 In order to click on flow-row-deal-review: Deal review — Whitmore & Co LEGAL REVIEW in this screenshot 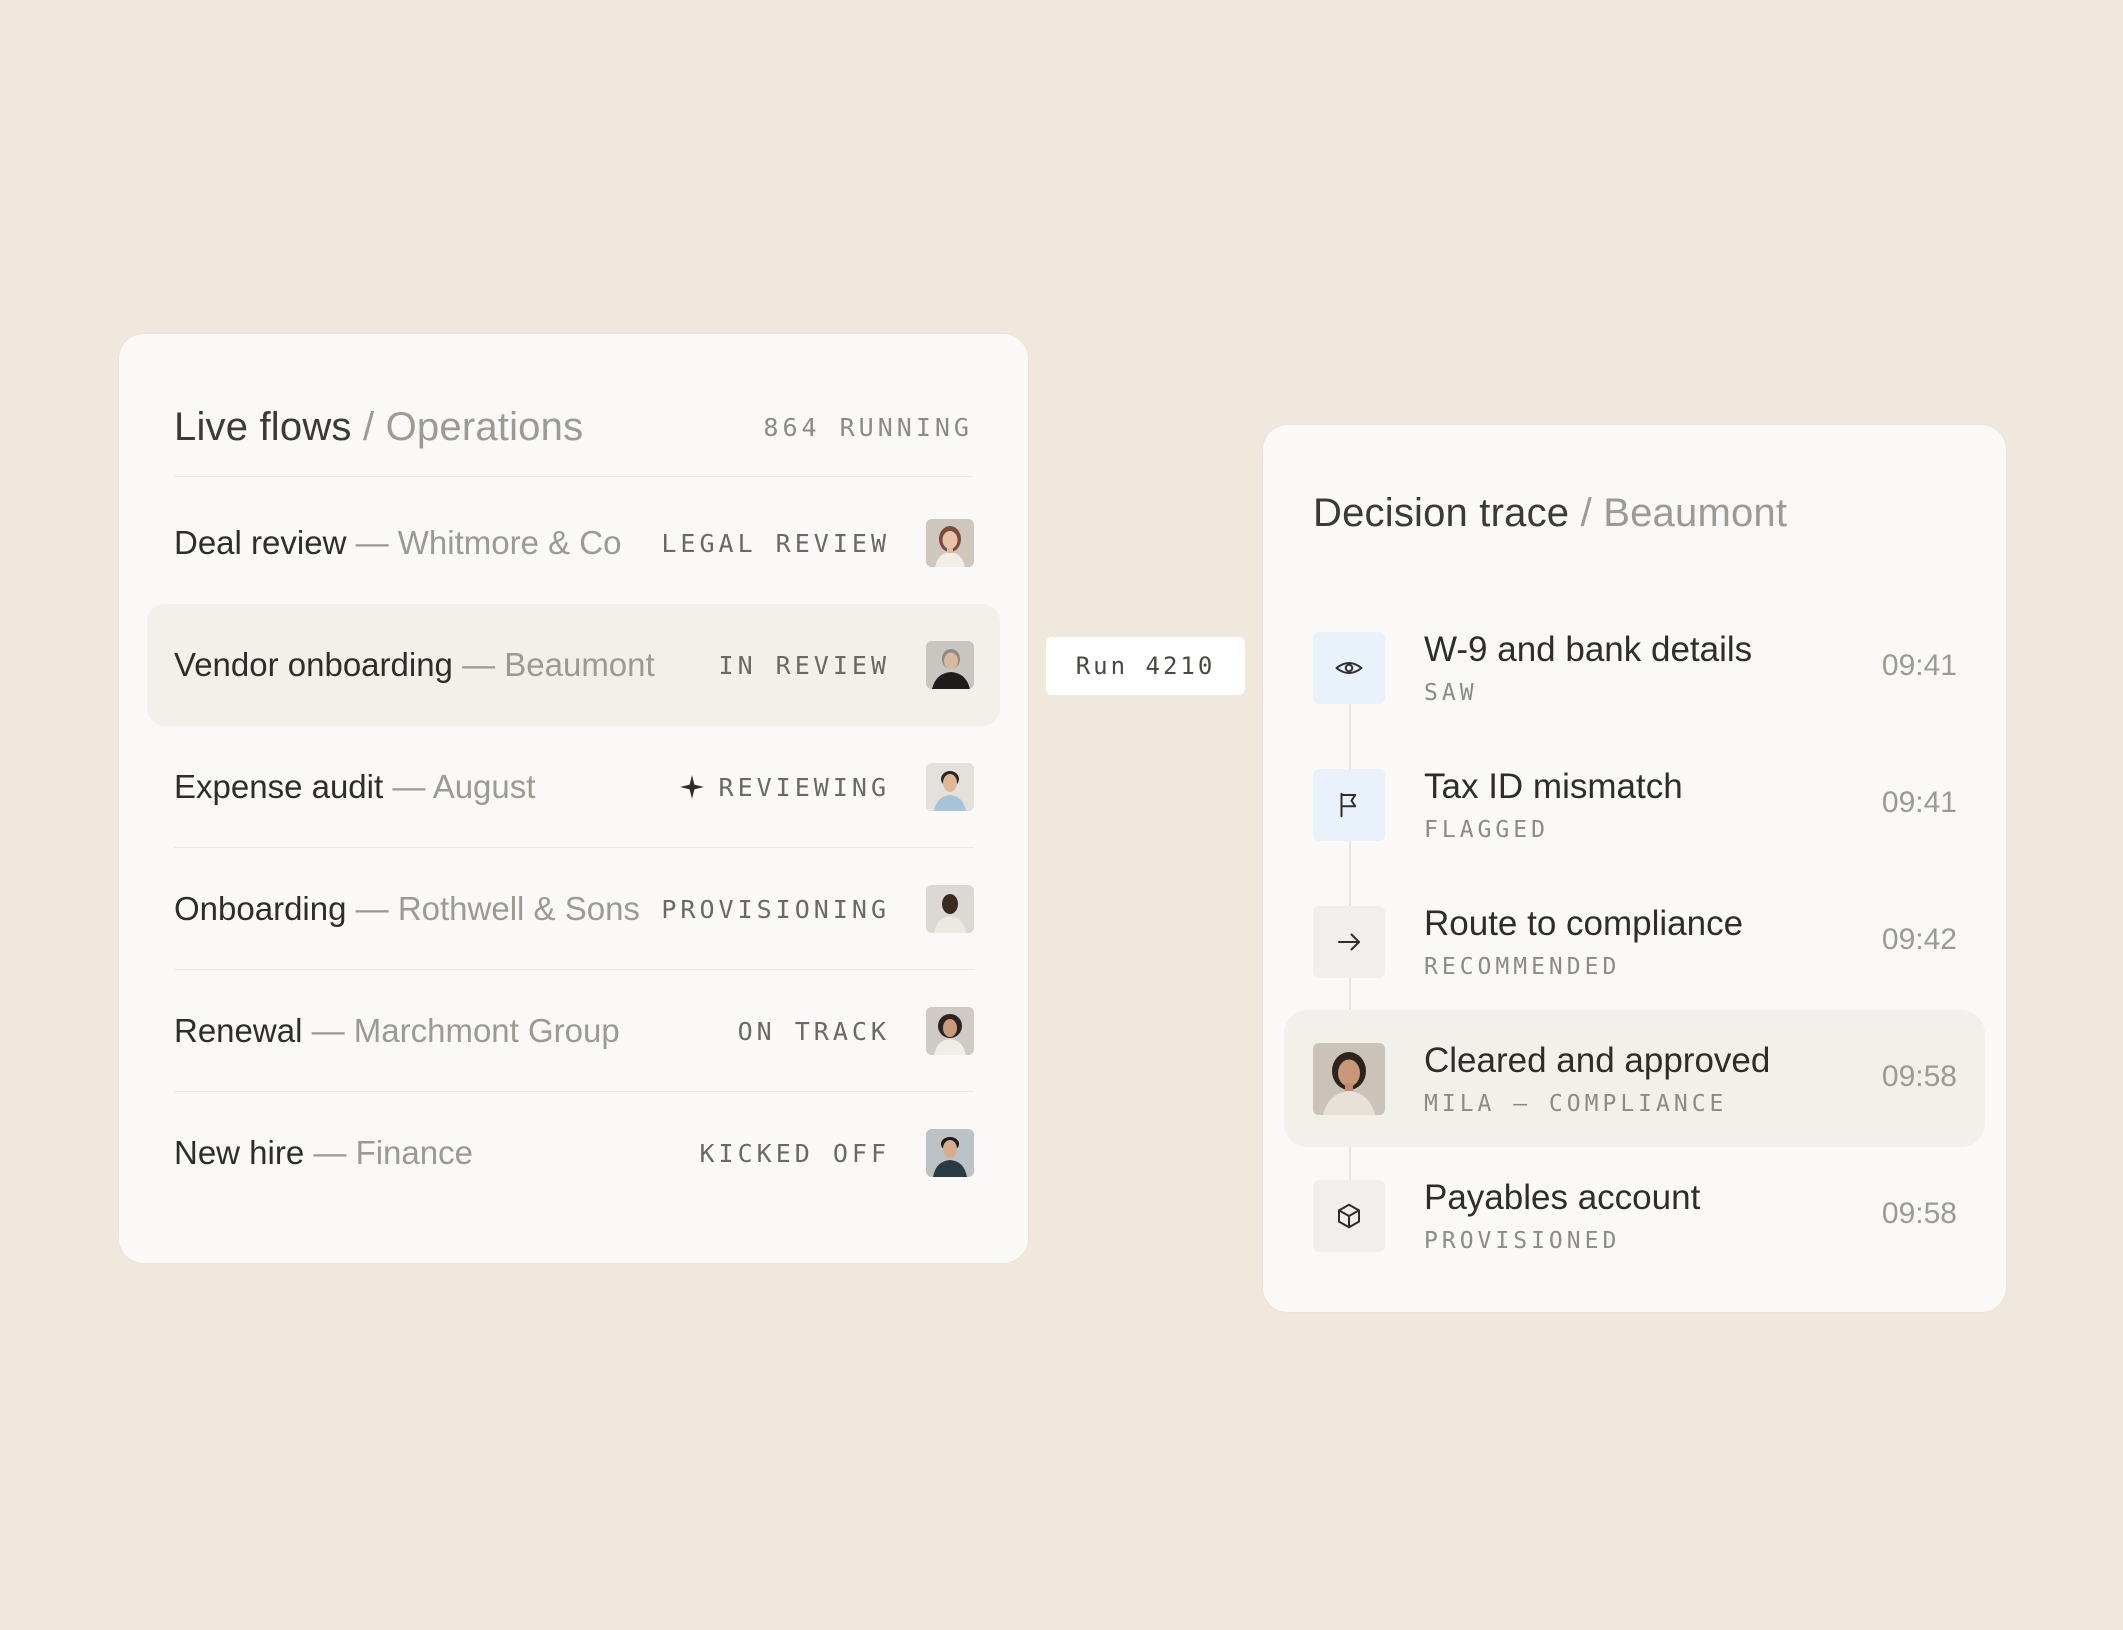, I will do `click(573, 543)`.